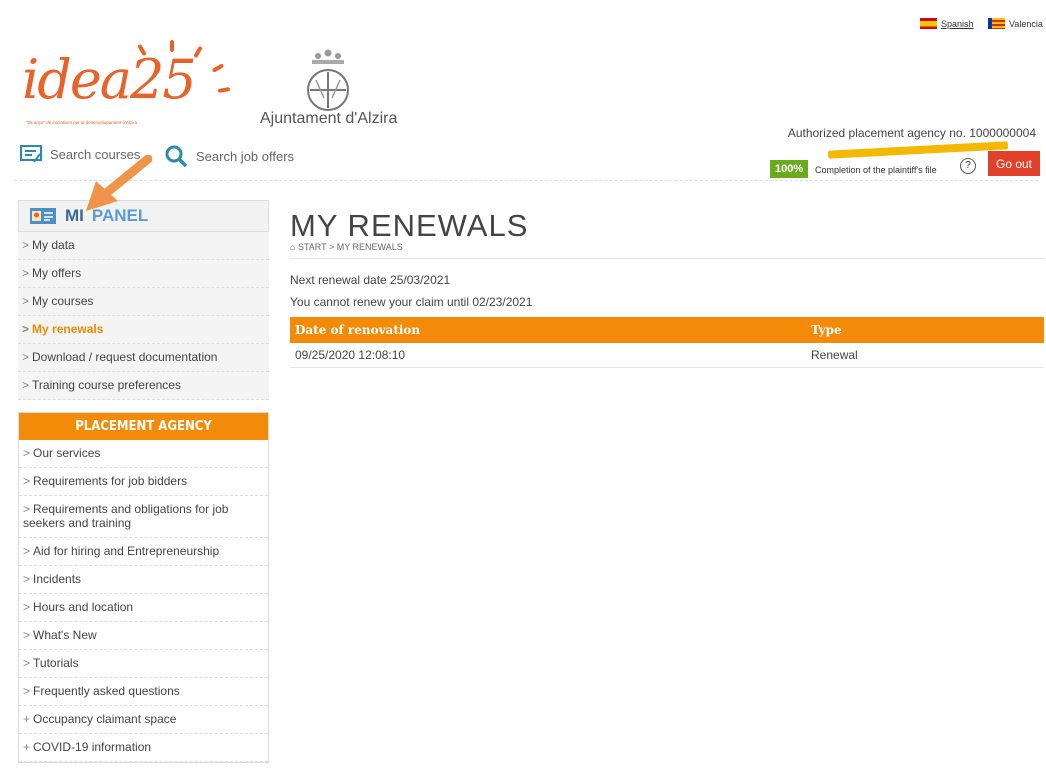 Image resolution: width=1046 pixels, height=782 pixels. I want to click on breadcrumb-text: START > MY RENEWALS, so click(350, 247).